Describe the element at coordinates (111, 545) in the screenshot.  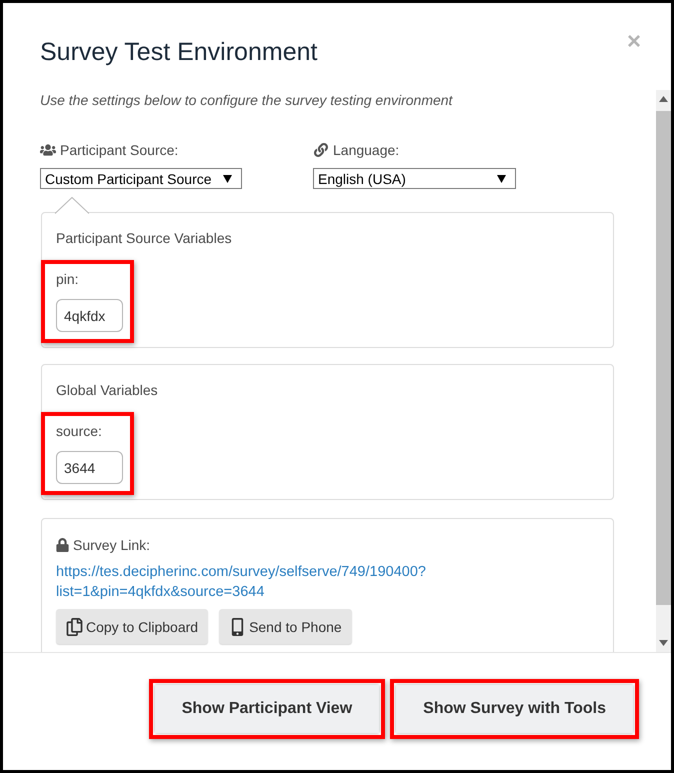
I see `survey-link-label: Survey Link:` at that location.